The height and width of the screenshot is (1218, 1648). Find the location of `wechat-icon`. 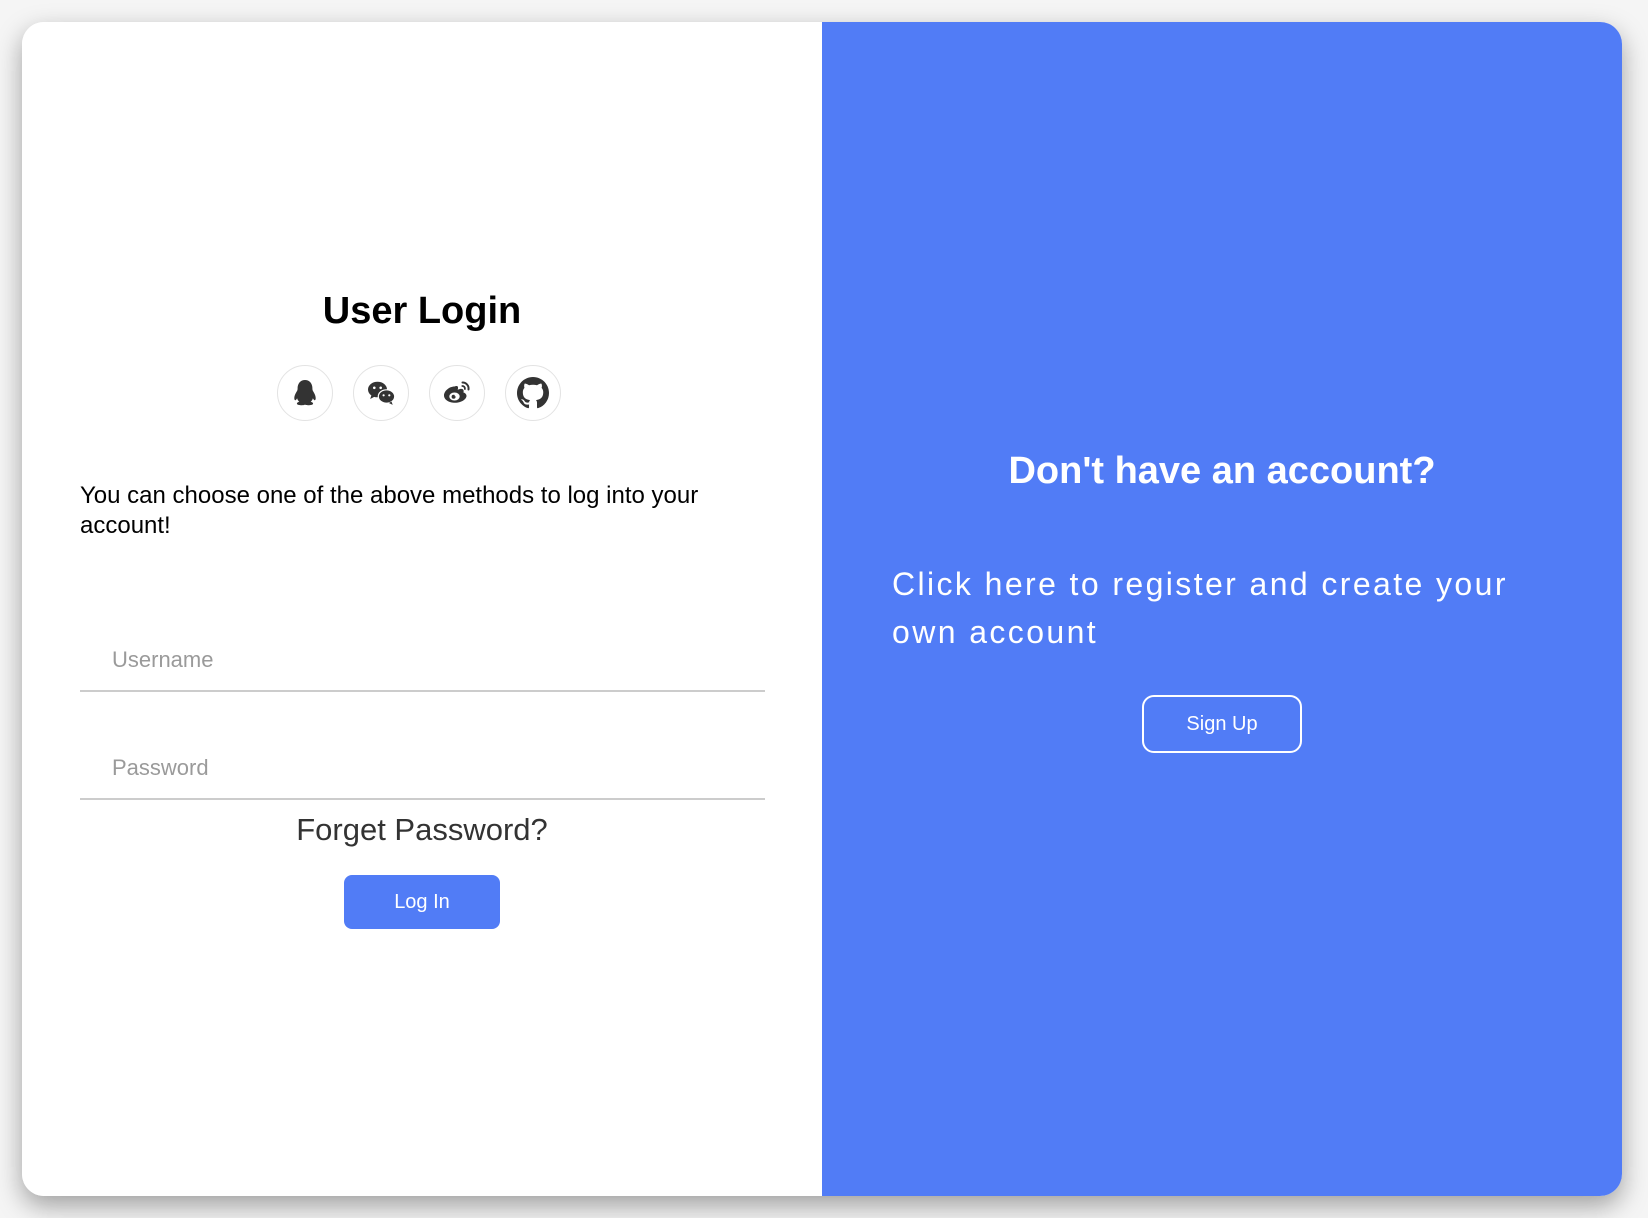

wechat-icon is located at coordinates (382, 393).